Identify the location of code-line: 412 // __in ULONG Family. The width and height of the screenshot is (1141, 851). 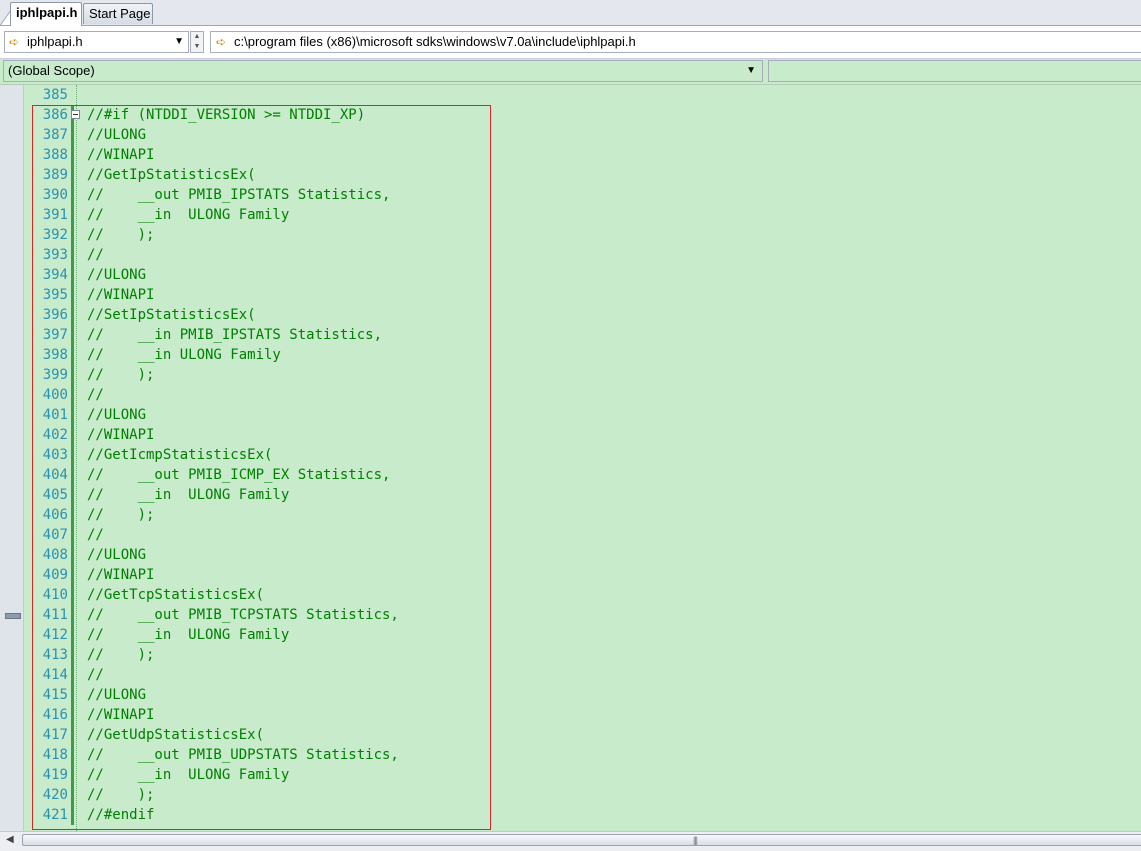
(583, 635).